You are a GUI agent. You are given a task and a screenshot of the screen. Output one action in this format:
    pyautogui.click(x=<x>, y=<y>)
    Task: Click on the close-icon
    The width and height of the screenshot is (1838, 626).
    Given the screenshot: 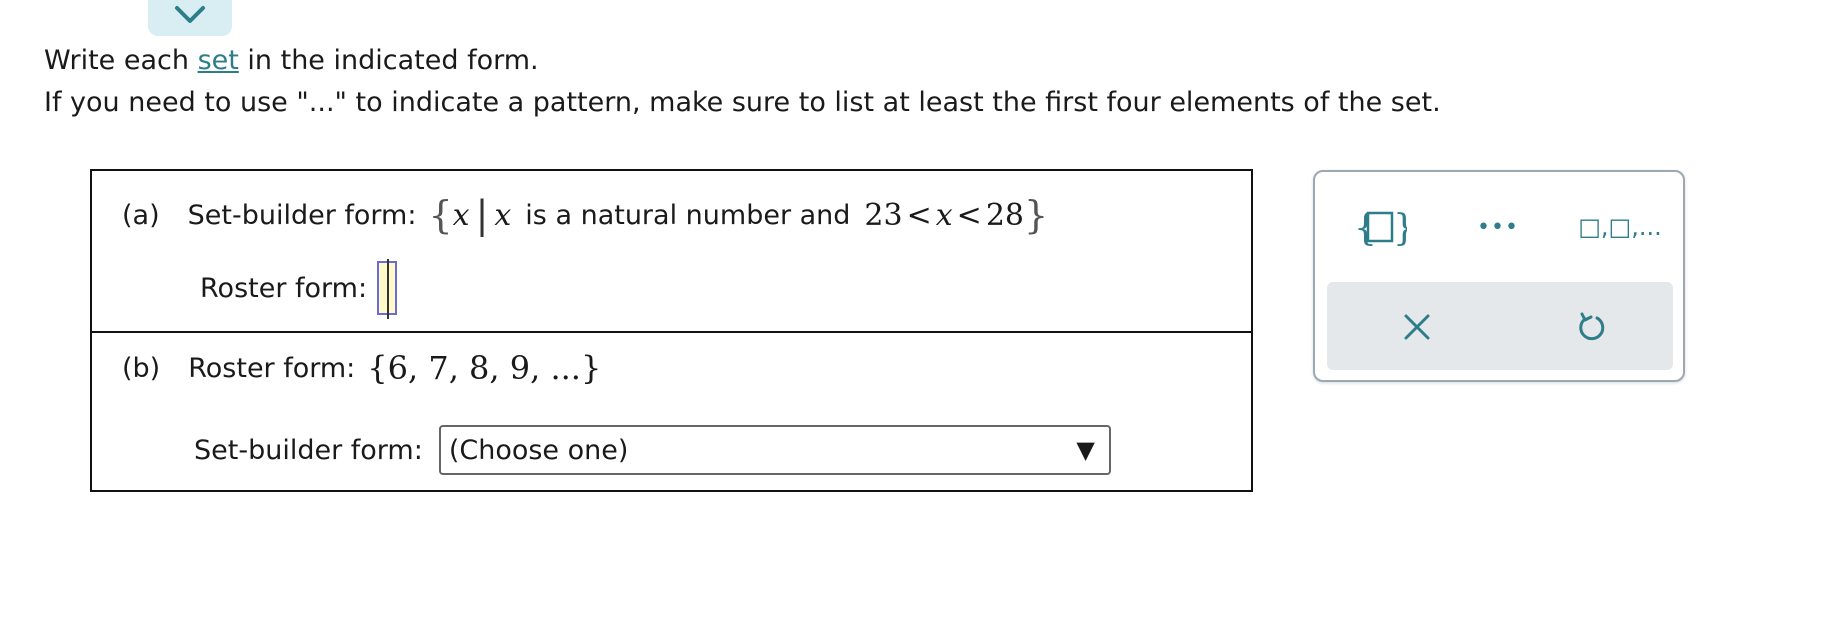 What is the action you would take?
    pyautogui.click(x=1417, y=327)
    